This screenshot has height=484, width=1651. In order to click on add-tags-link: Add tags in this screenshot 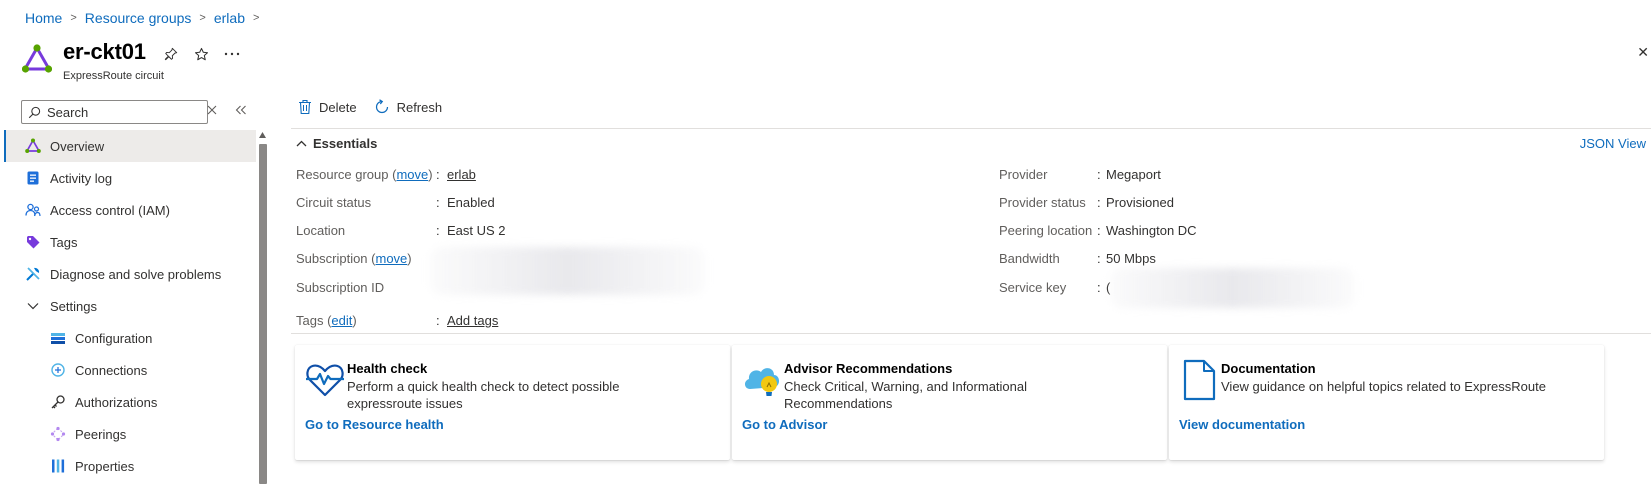, I will do `click(472, 320)`.